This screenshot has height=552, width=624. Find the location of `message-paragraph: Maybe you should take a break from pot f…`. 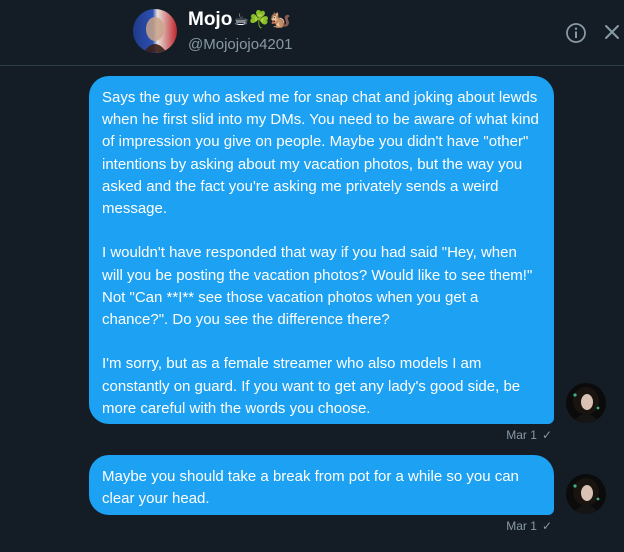

message-paragraph: Maybe you should take a break from pot f… is located at coordinates (310, 488).